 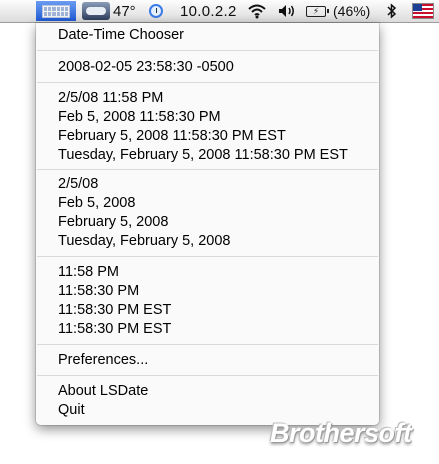 What do you see at coordinates (172, 136) in the screenshot?
I see `datetime-format-item: February 5, 2008 11:58:30 PM EST` at bounding box center [172, 136].